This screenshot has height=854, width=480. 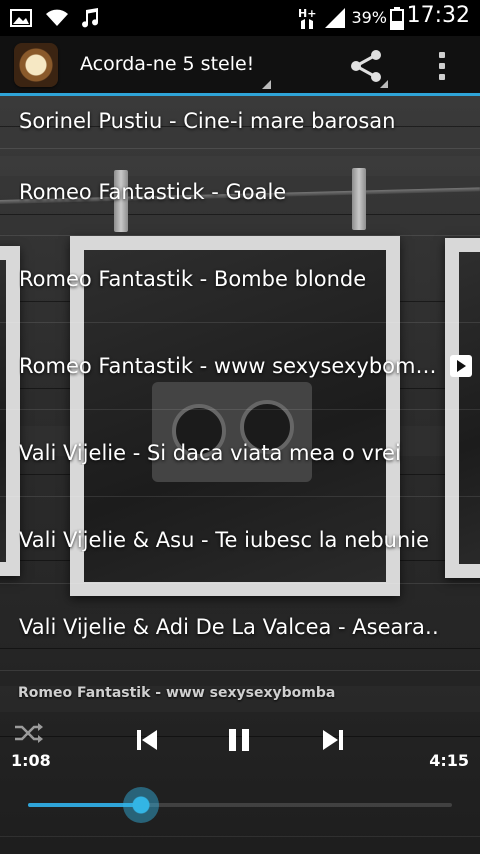 I want to click on seek-bar, so click(x=240, y=805).